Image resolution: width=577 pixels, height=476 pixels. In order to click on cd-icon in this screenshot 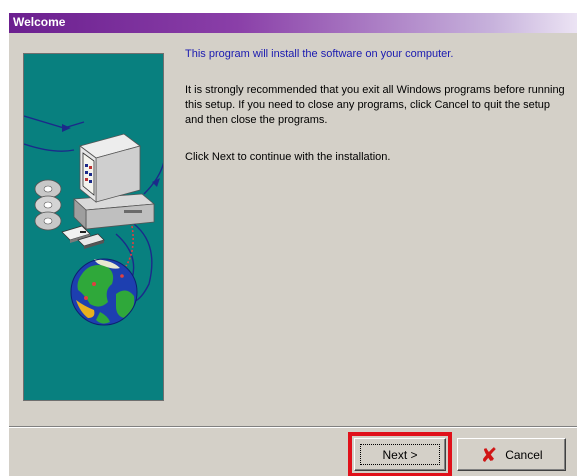, I will do `click(48, 205)`.